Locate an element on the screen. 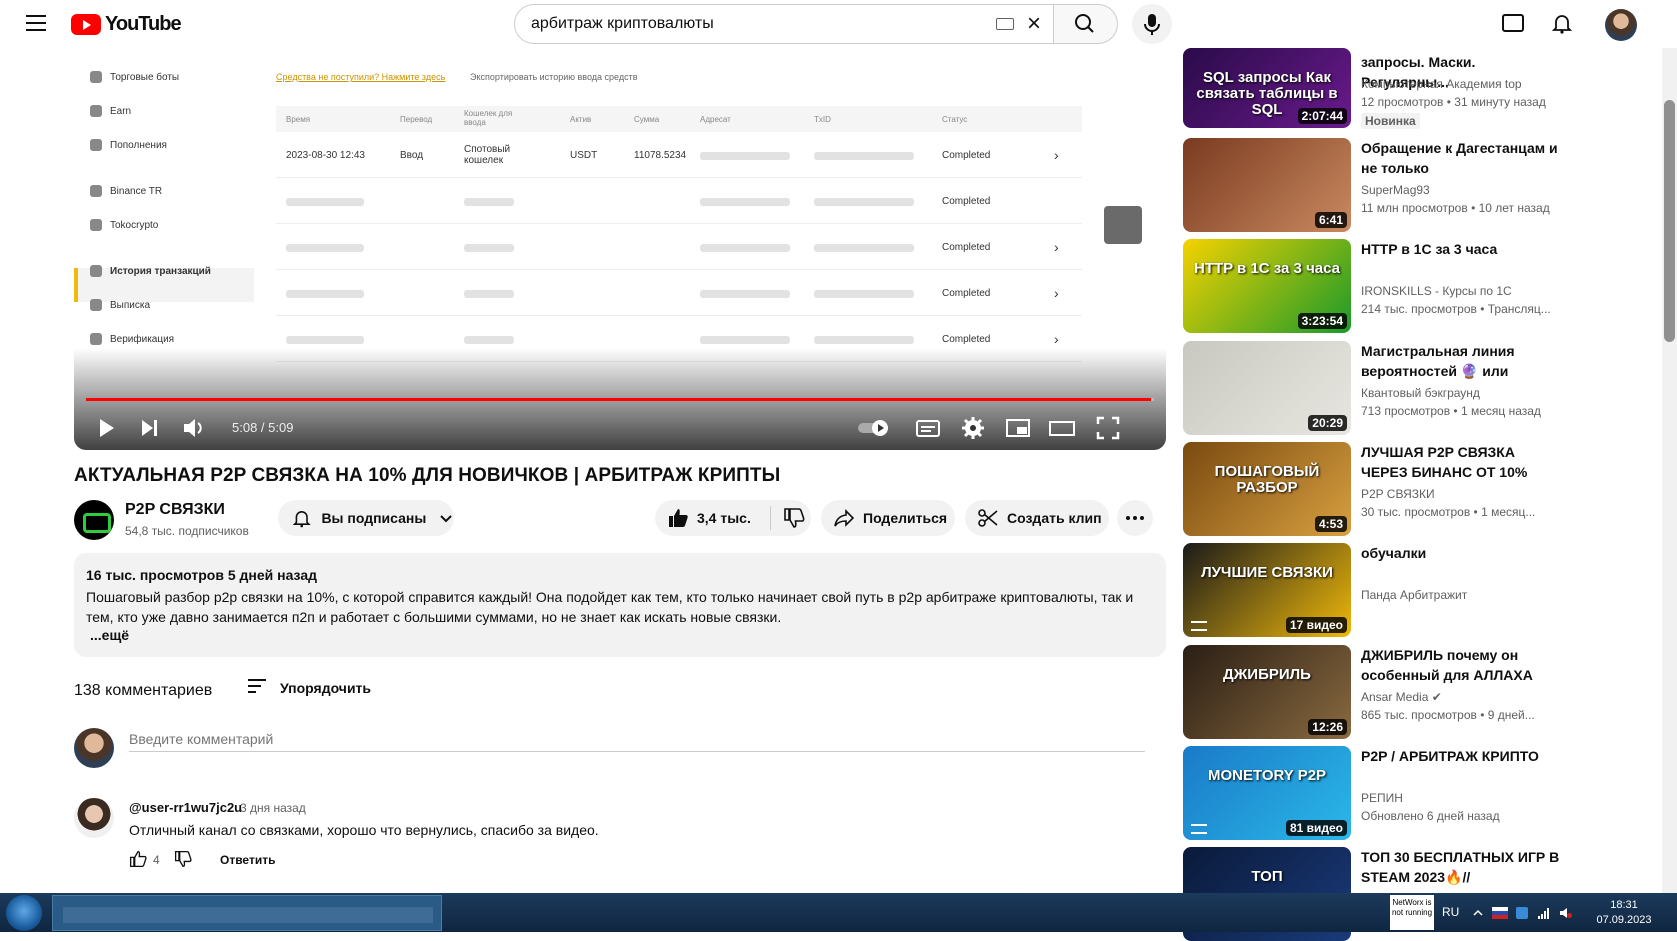  video-duration: 4:53 is located at coordinates (1330, 524).